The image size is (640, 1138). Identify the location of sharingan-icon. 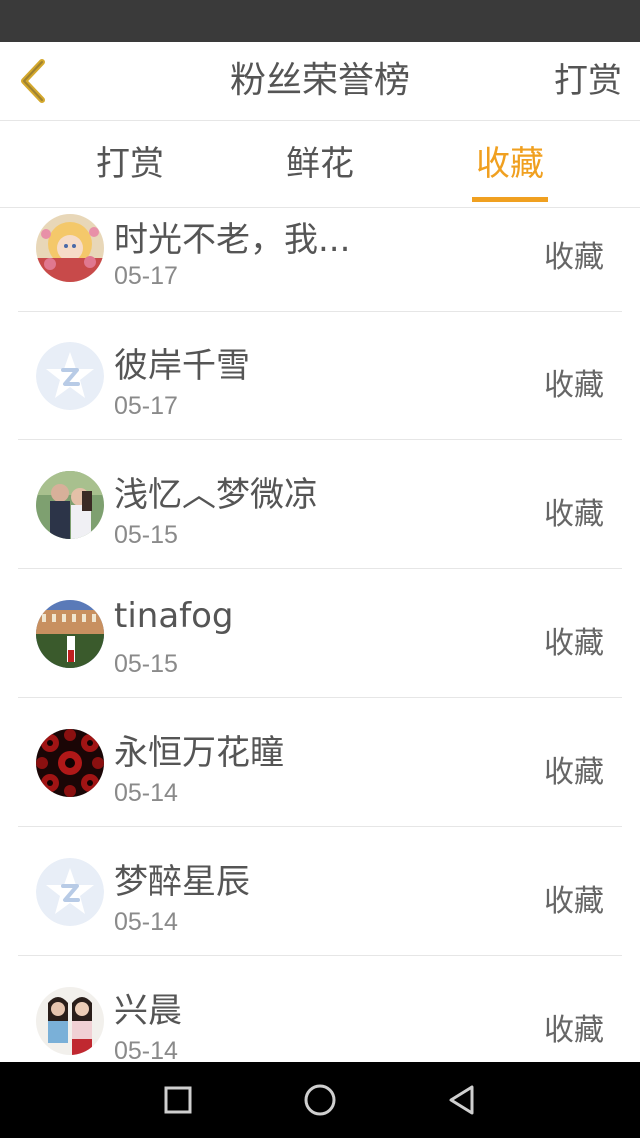
(70, 763).